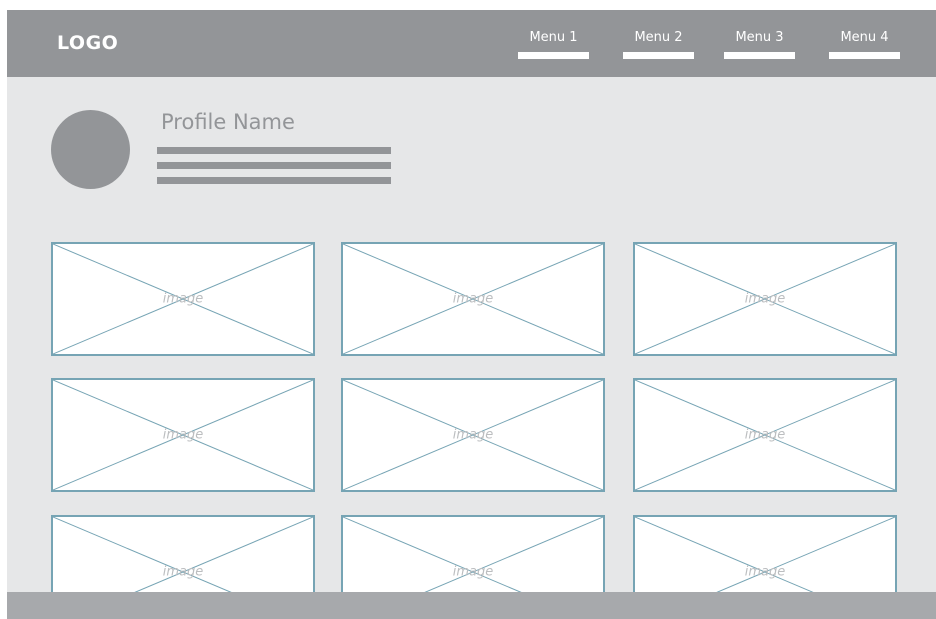  Describe the element at coordinates (90, 149) in the screenshot. I see `avatar` at that location.